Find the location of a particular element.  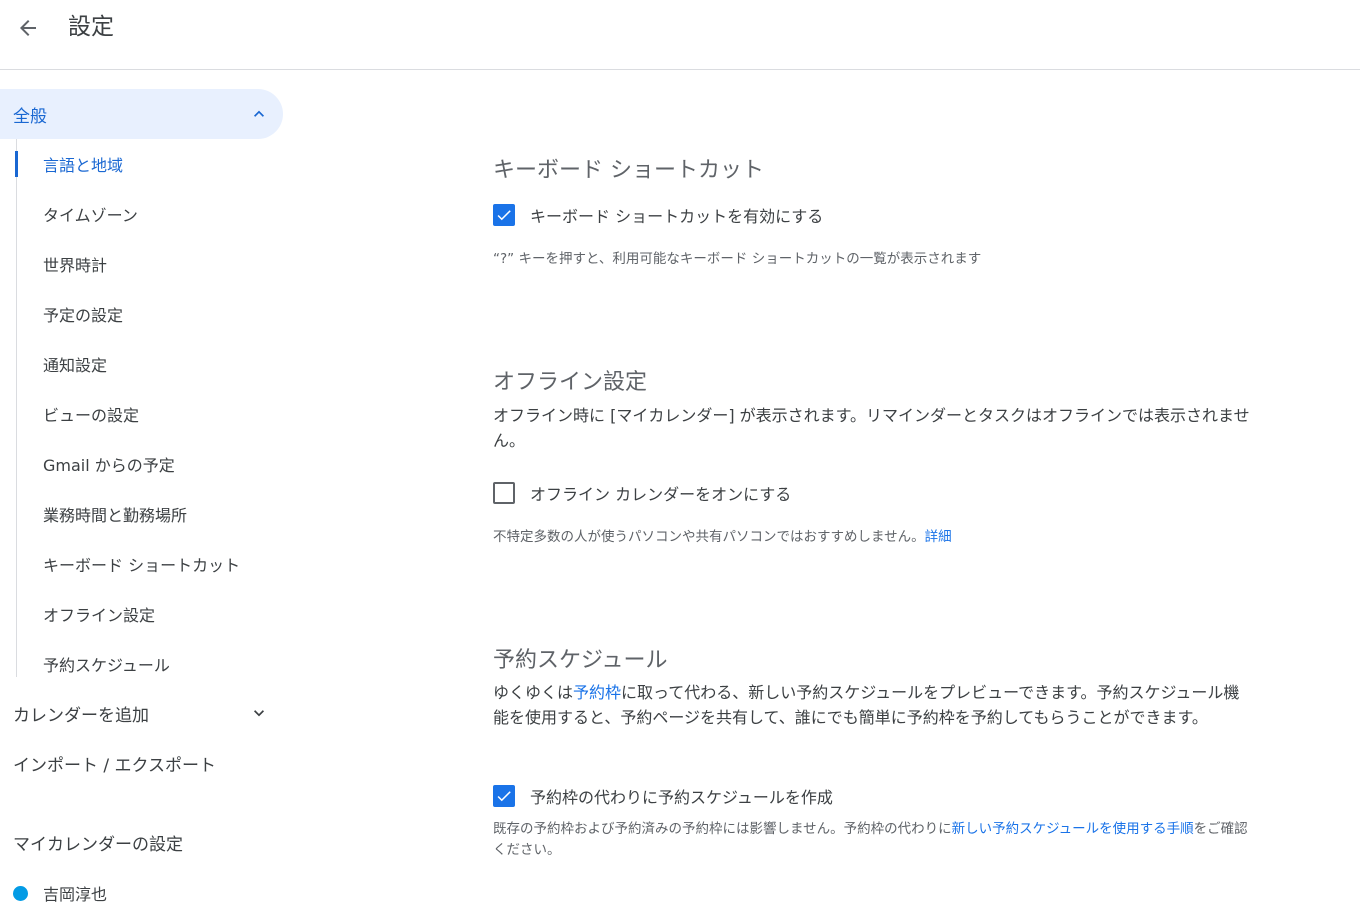

booking-hint-part1: 既存の予約枠および予約済みの予約枠には影響しません。予約枠の代わりに is located at coordinates (722, 829).